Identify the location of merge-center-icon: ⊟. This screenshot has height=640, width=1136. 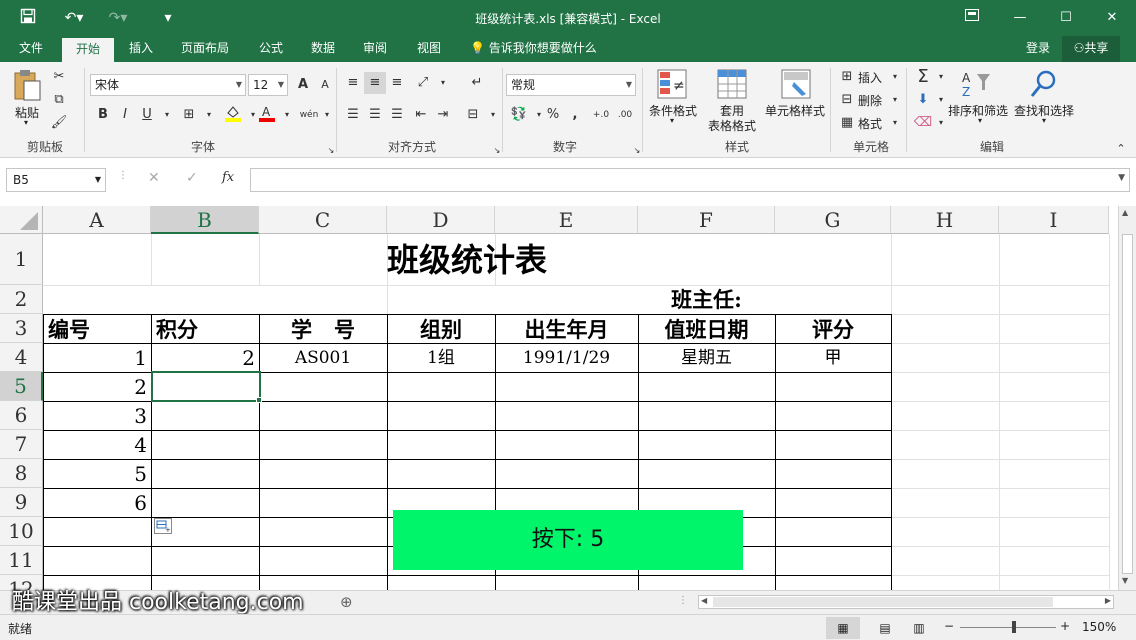
(473, 115).